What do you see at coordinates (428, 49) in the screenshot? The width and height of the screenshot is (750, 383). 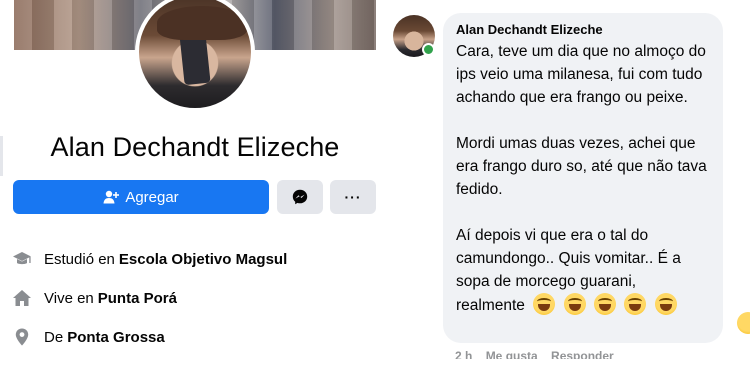 I see `online-status-icon` at bounding box center [428, 49].